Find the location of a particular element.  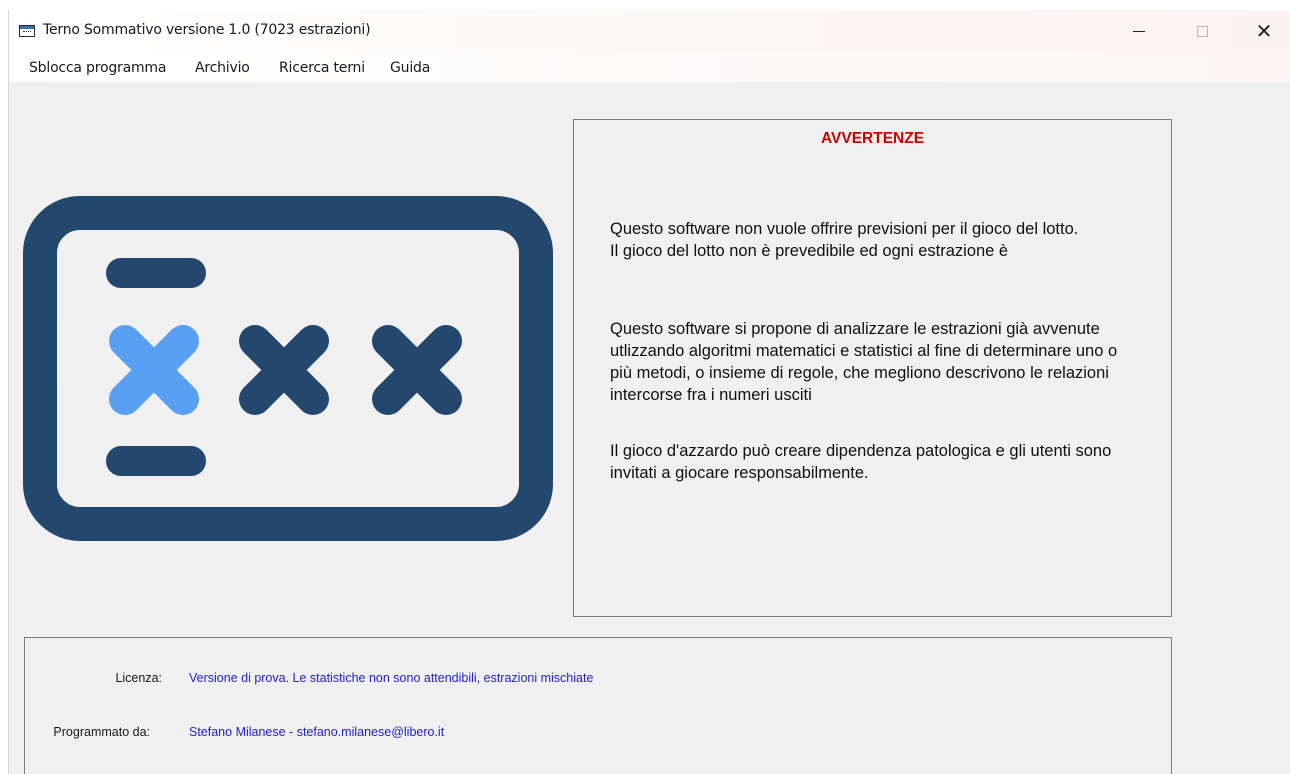

minimize-button is located at coordinates (1139, 31).